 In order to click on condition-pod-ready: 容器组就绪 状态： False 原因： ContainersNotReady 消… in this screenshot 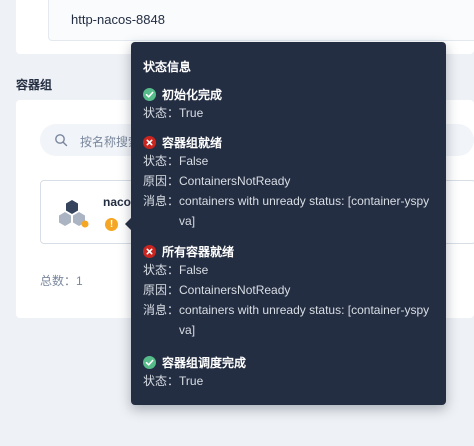, I will do `click(288, 182)`.